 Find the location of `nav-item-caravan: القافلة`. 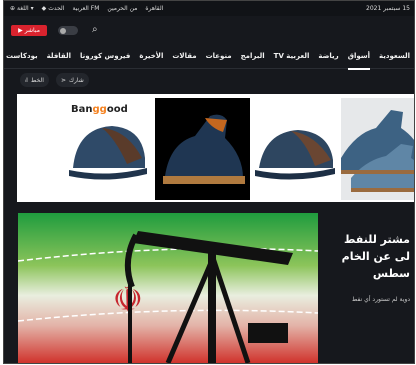

nav-item-caravan: القافلة is located at coordinates (59, 57).